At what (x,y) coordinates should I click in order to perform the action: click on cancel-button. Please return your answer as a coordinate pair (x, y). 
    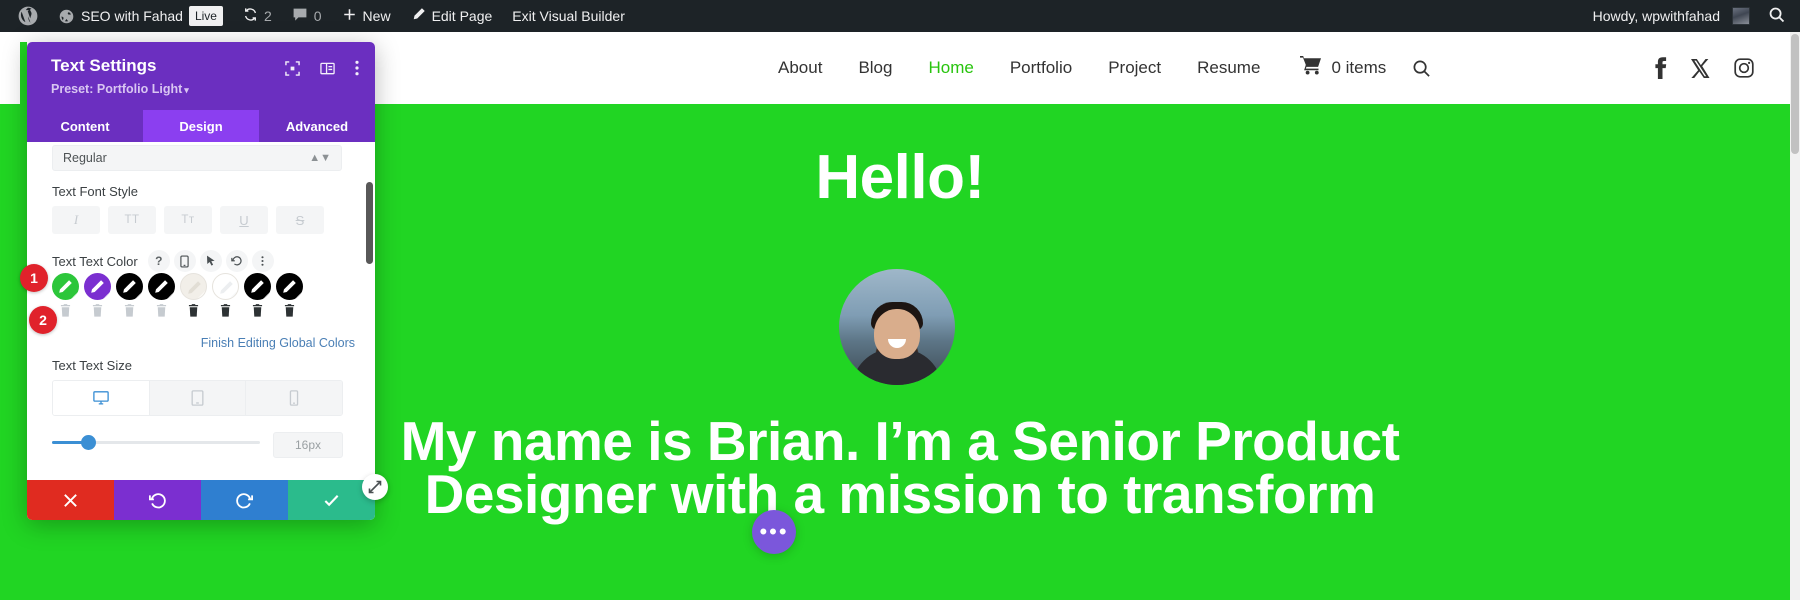
    Looking at the image, I should click on (70, 500).